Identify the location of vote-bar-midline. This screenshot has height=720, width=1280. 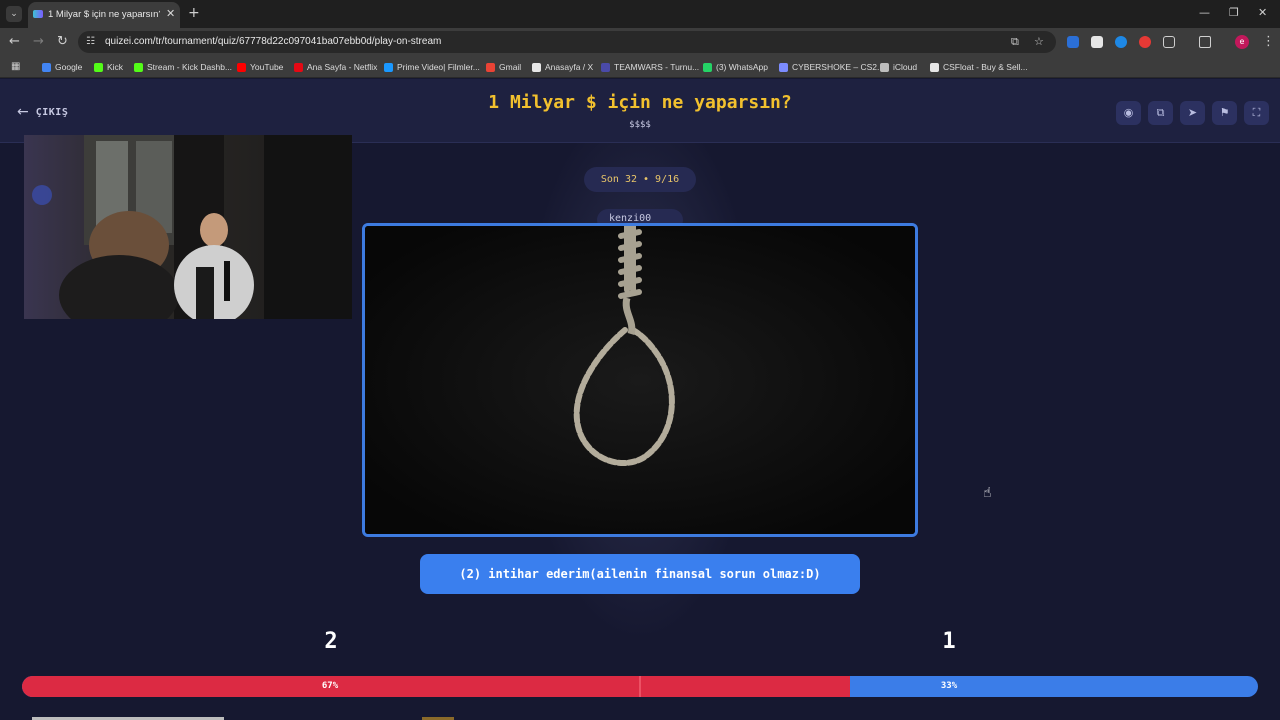
(640, 686).